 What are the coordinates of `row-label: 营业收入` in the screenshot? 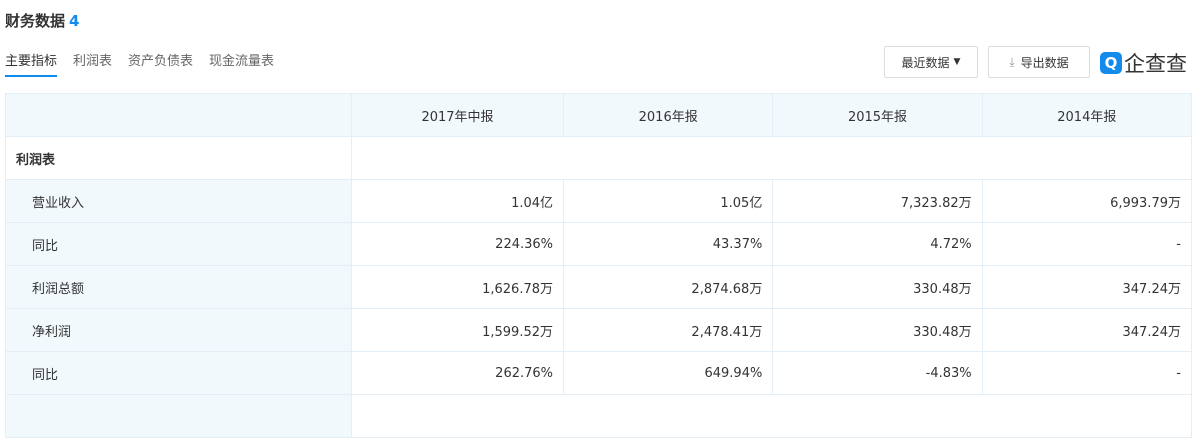 It's located at (178, 201).